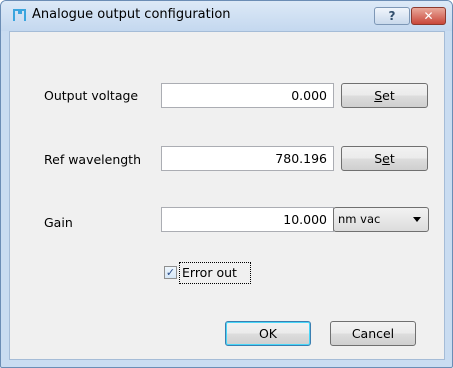  I want to click on set-button-accelerator: S, so click(378, 95).